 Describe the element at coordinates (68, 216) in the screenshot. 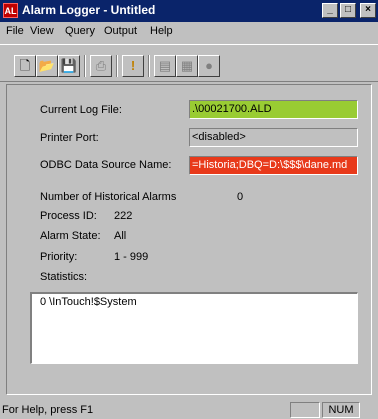

I see `process-id-label: Process ID:` at that location.